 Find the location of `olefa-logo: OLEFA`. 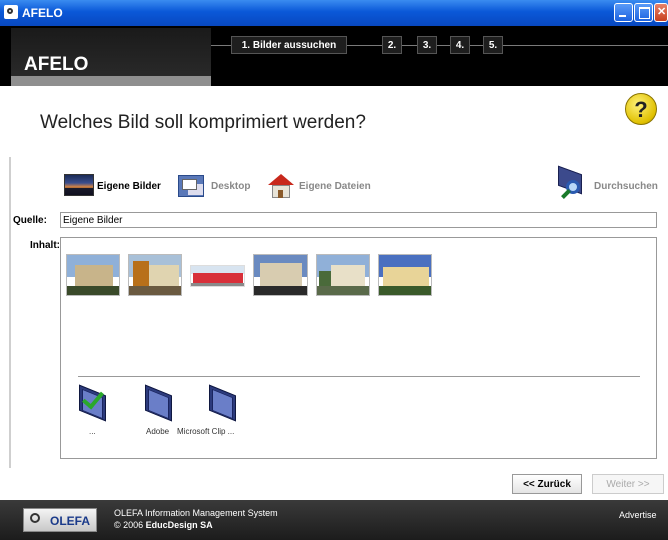

olefa-logo: OLEFA is located at coordinates (60, 520).